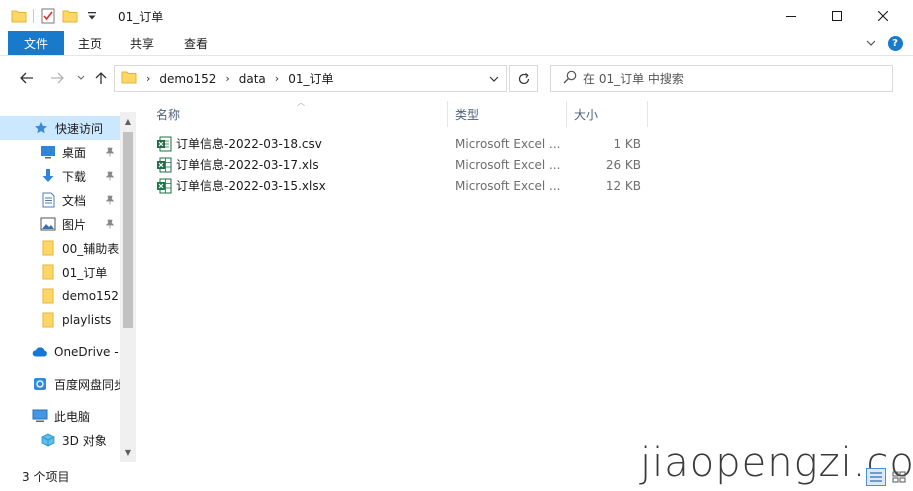  Describe the element at coordinates (74, 152) in the screenshot. I see `nav-label: 桌面` at that location.